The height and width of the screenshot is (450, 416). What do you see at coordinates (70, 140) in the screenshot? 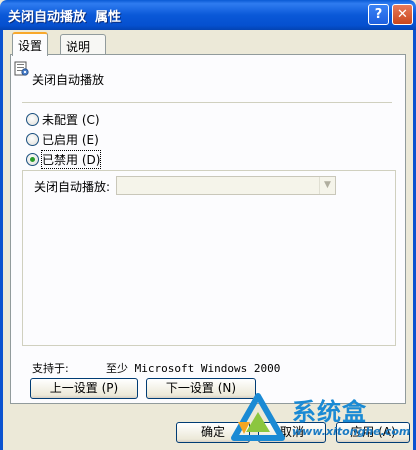
I see `radio-label: 已启用 (E)` at bounding box center [70, 140].